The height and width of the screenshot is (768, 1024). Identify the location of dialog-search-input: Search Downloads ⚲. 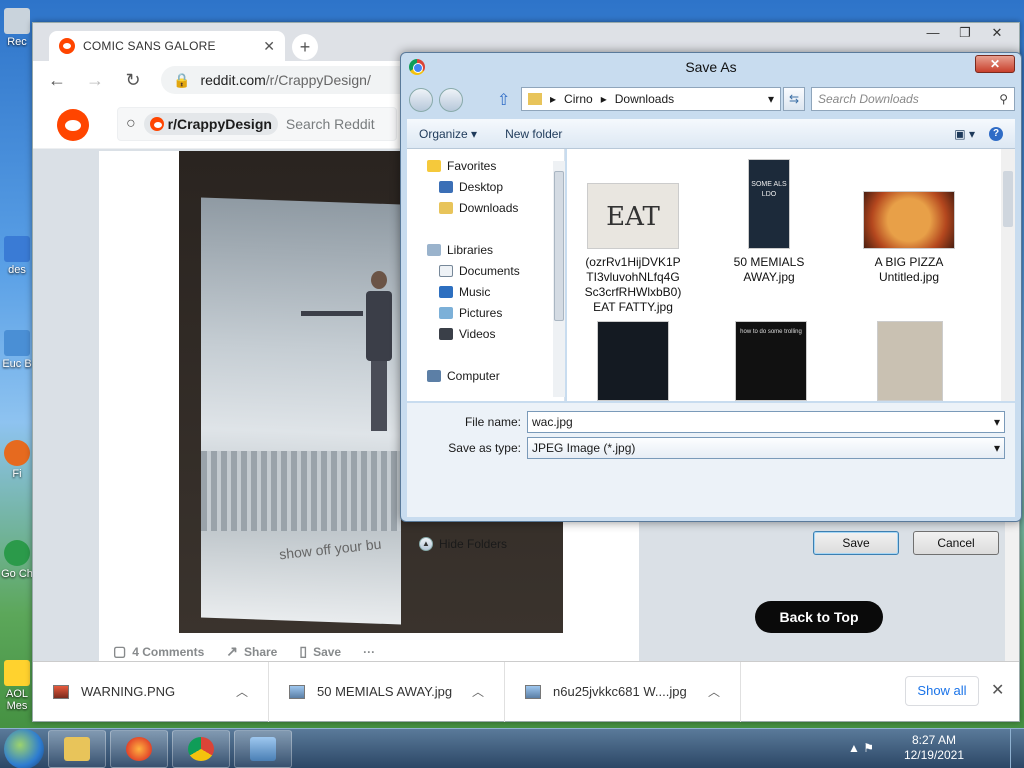
(913, 99).